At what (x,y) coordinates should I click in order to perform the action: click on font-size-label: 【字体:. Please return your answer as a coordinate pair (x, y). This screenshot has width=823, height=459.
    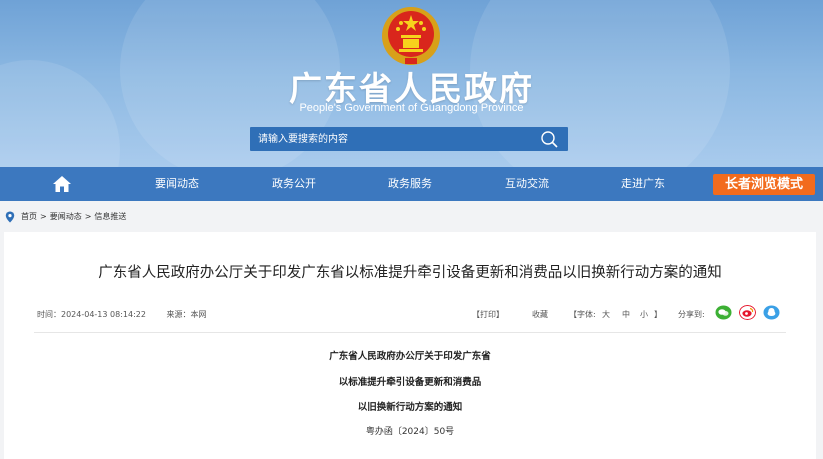
    Looking at the image, I should click on (582, 314).